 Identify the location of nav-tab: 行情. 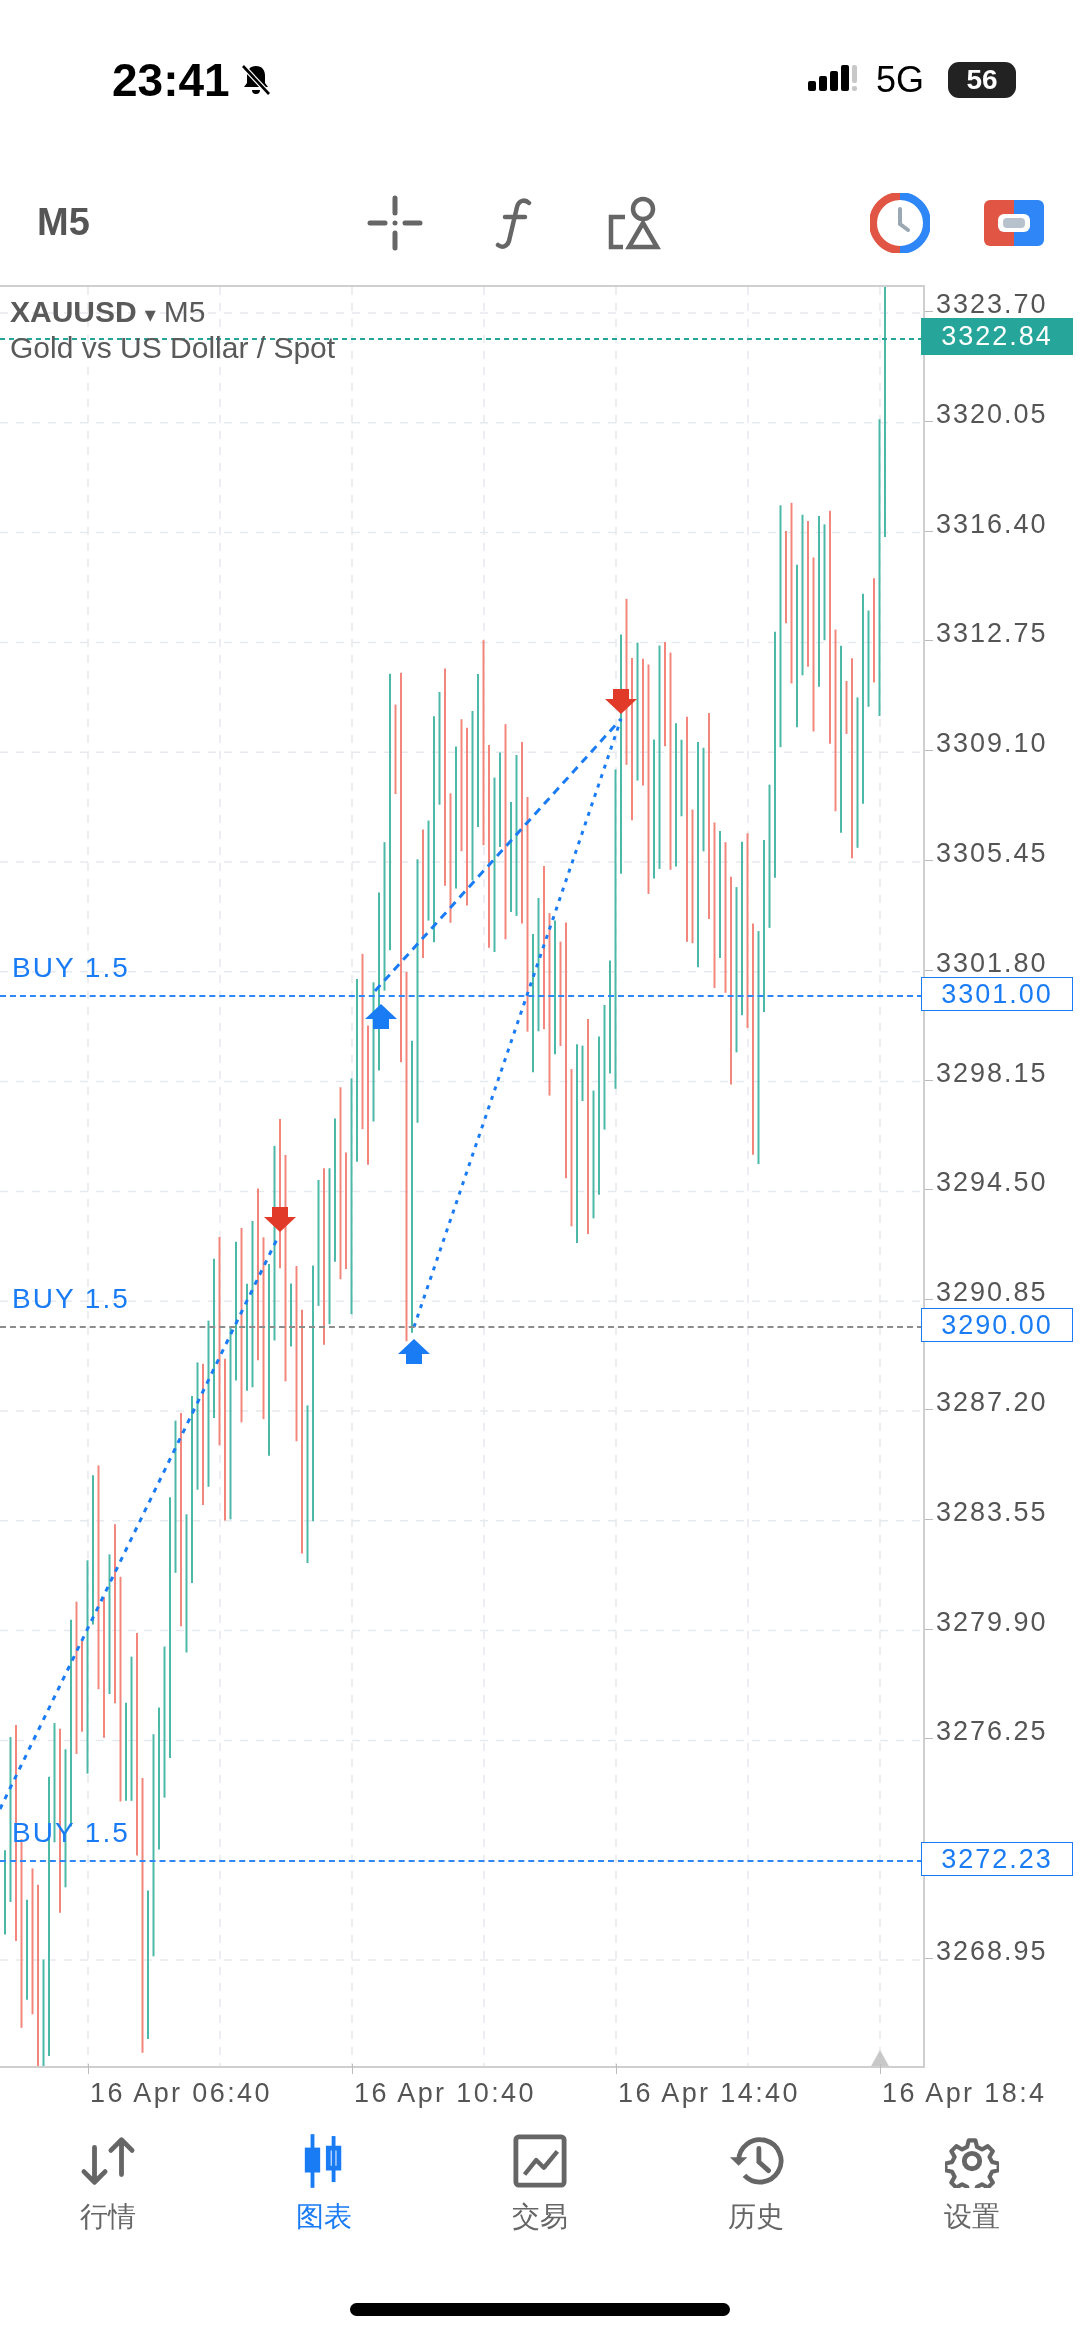
(108, 2185).